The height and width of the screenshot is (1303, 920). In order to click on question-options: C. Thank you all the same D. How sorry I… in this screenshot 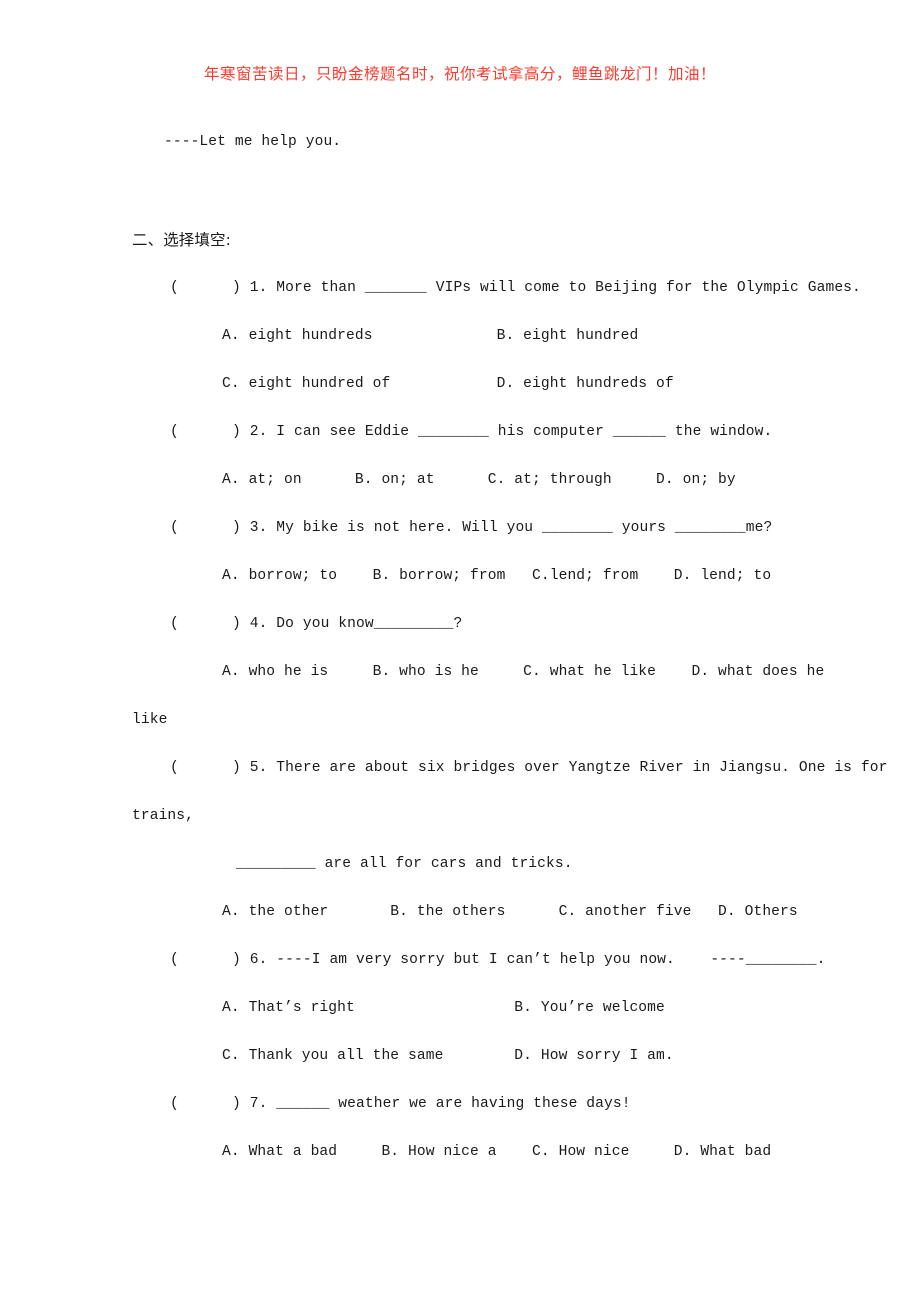, I will do `click(448, 1056)`.